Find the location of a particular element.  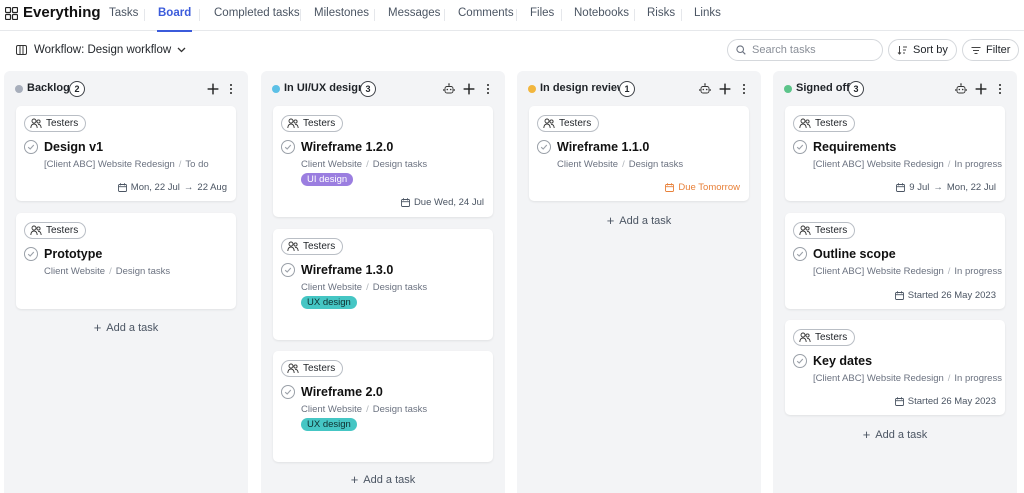

filter-button: Filter is located at coordinates (991, 50).